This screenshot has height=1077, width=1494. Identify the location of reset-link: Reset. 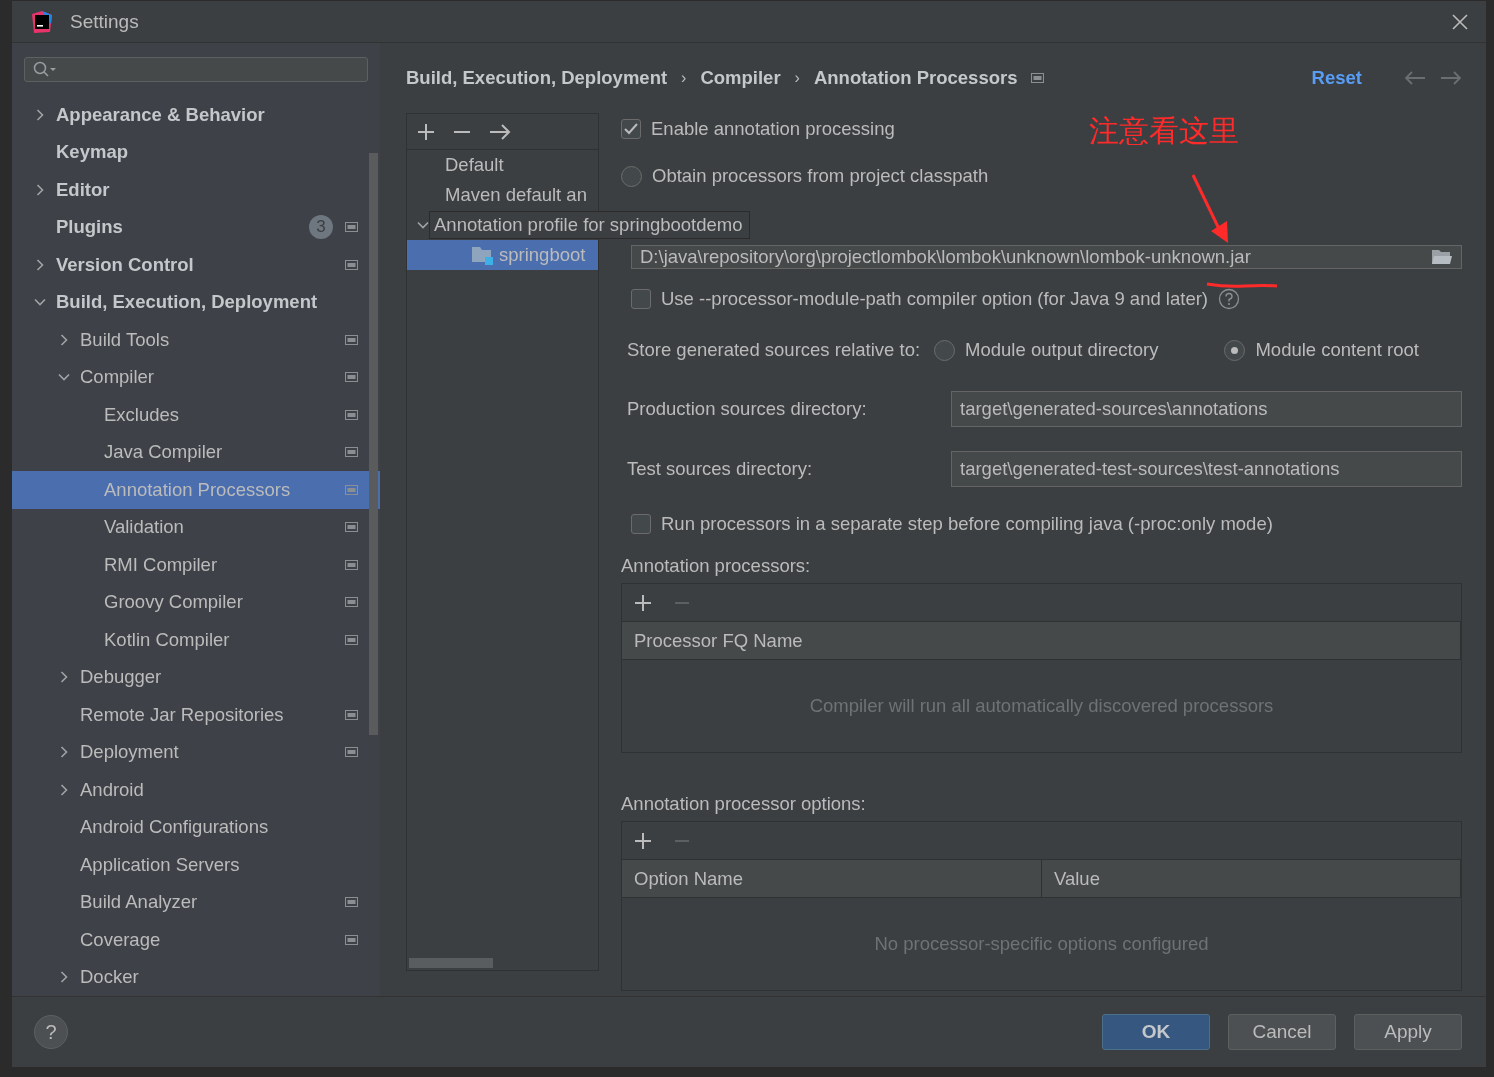
(1336, 78).